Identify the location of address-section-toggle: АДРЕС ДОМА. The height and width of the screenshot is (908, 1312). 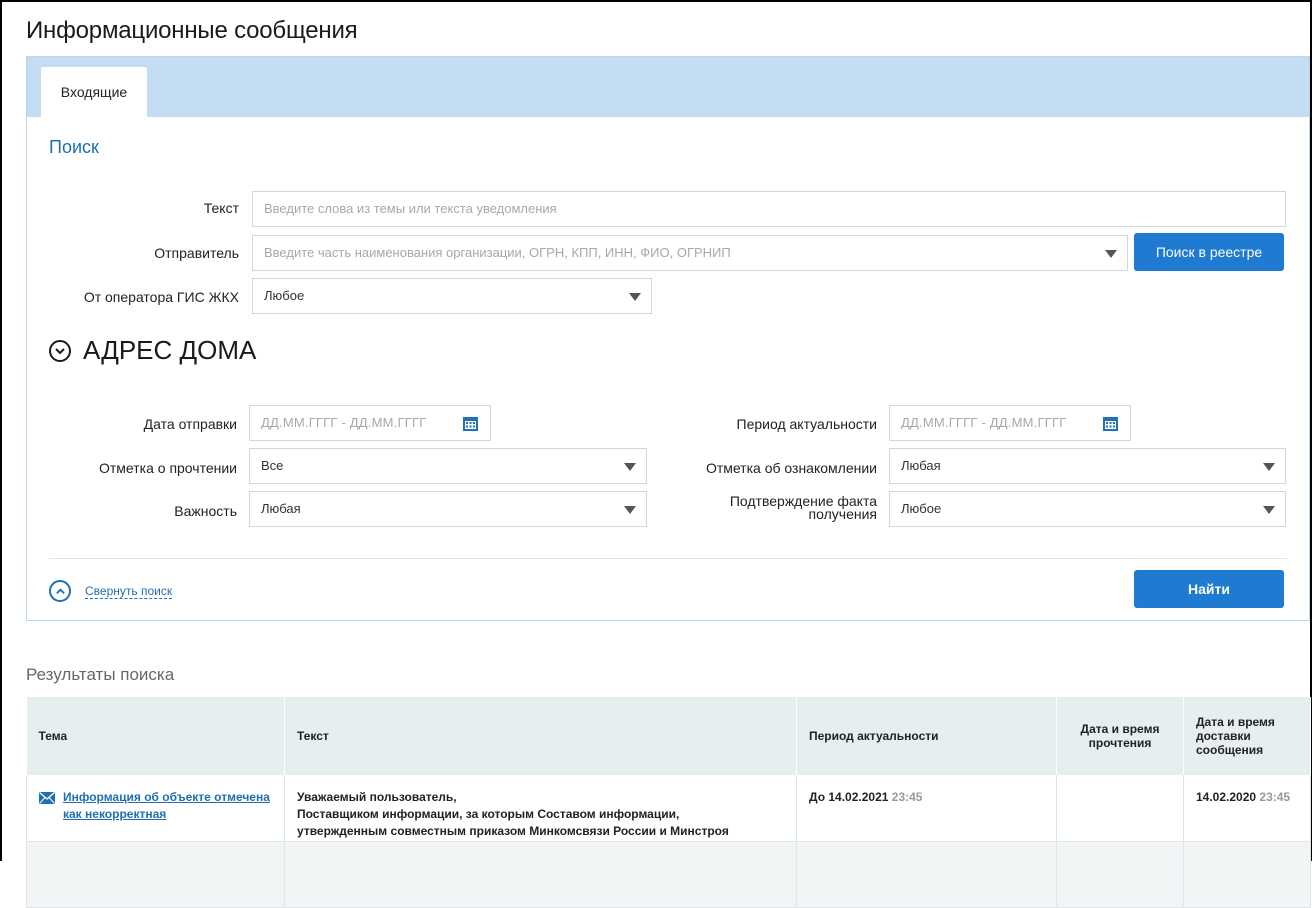
(152, 350).